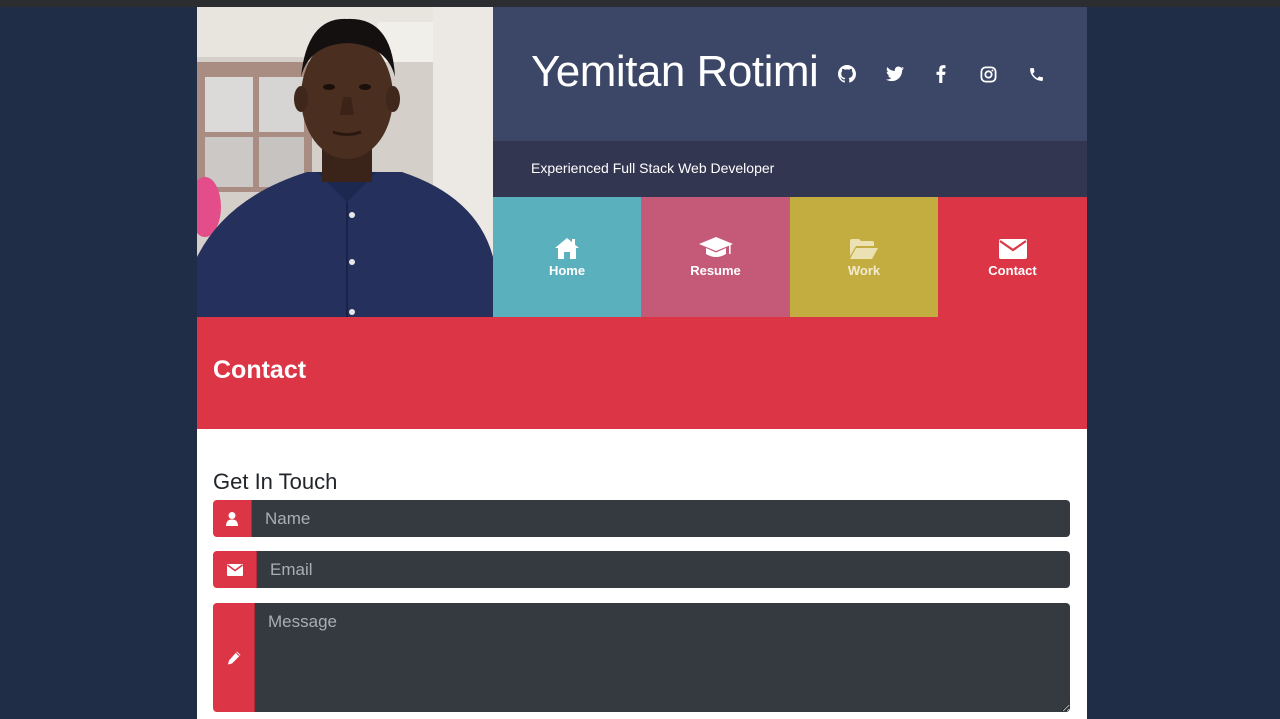  I want to click on contact-banner: Contact, so click(642, 373).